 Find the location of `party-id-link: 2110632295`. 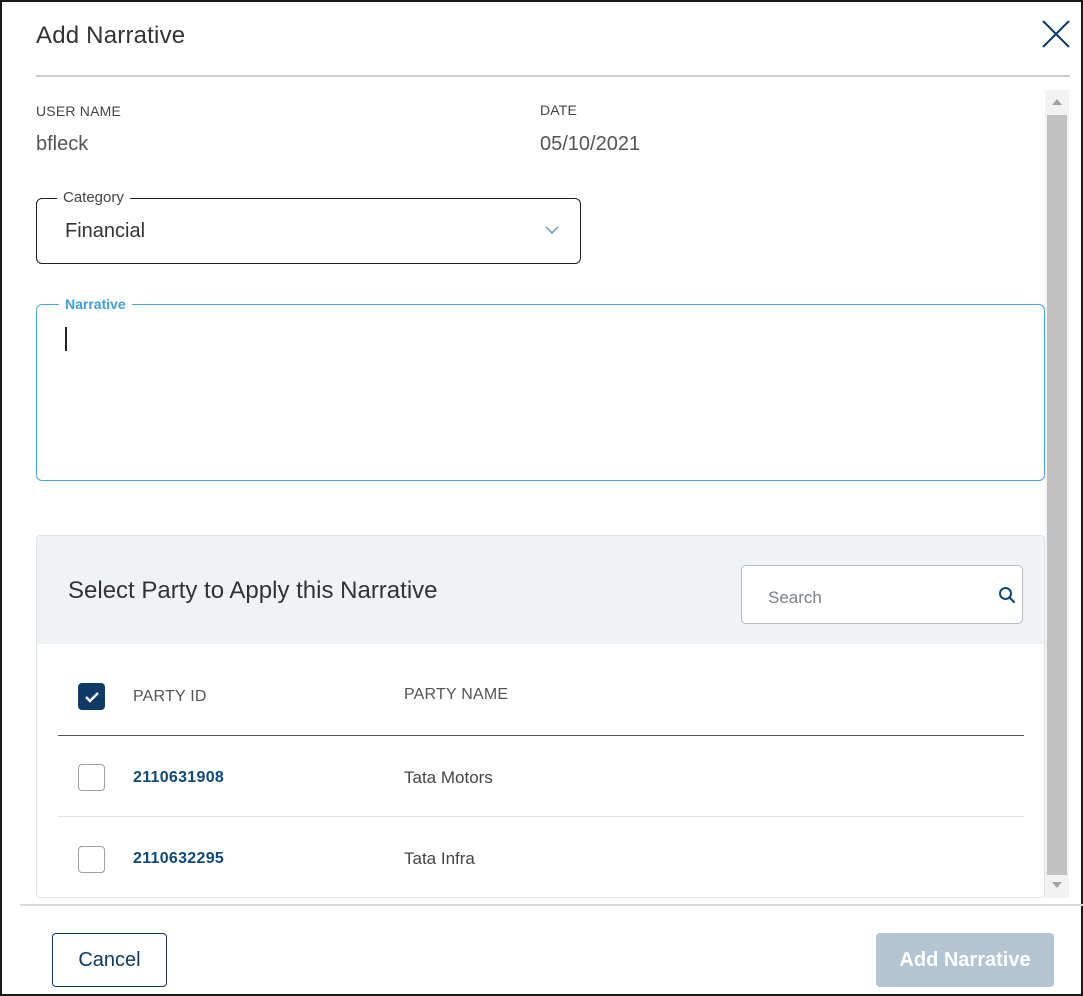

party-id-link: 2110632295 is located at coordinates (178, 859).